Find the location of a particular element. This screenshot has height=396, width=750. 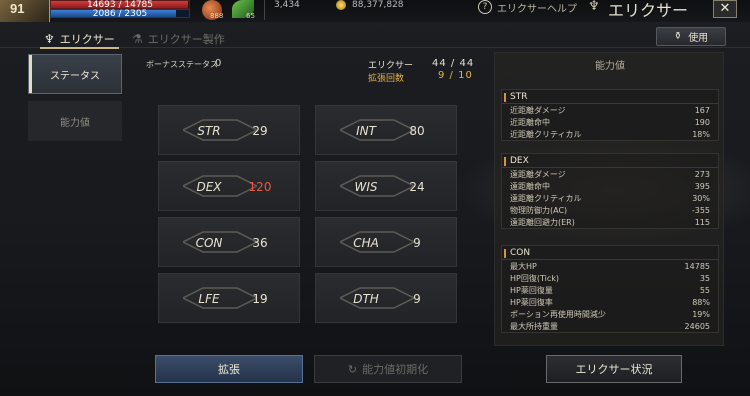

expand-count-value: 9 / 10 is located at coordinates (455, 75).